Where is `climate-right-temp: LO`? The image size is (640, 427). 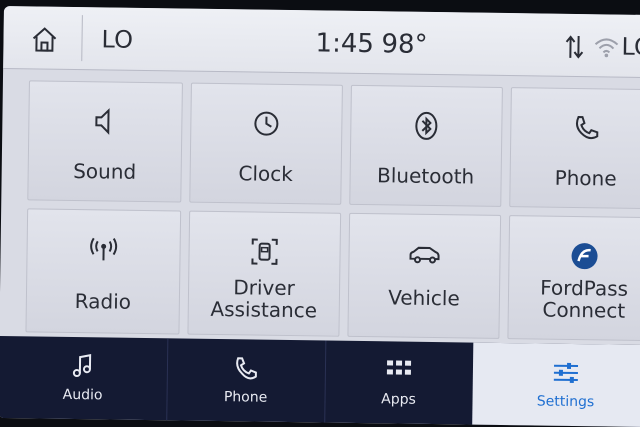
climate-right-temp: LO is located at coordinates (630, 47).